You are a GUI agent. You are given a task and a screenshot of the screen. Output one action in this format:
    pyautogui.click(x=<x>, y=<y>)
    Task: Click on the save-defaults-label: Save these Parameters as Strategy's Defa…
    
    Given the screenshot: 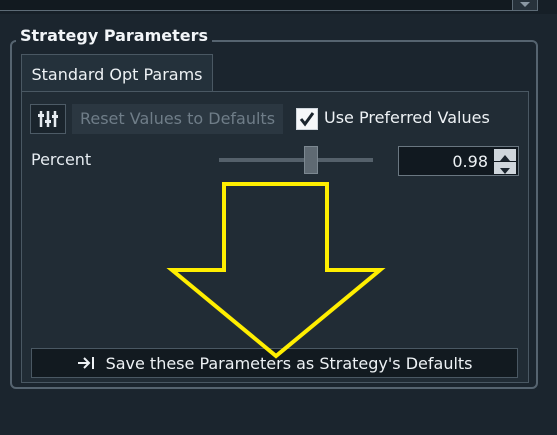 What is the action you would take?
    pyautogui.click(x=289, y=363)
    